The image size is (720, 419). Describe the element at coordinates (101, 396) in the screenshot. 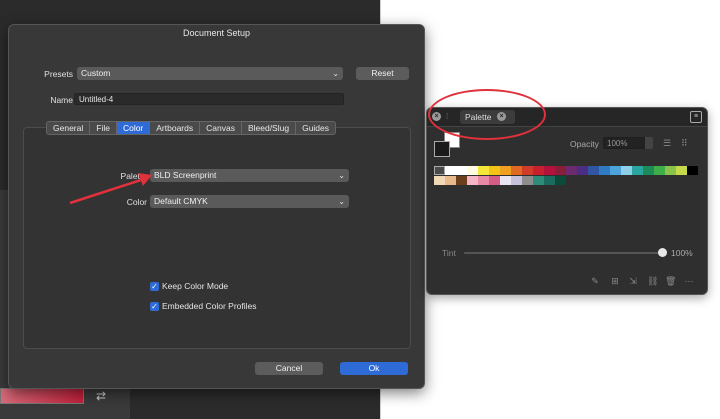

I see `swap-icon: ⇄` at that location.